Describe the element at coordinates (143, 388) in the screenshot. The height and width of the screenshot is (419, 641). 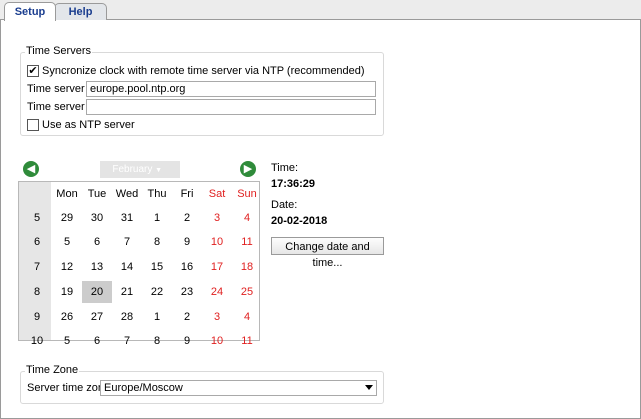
I see `time-zone-value: Europe/Moscow` at that location.